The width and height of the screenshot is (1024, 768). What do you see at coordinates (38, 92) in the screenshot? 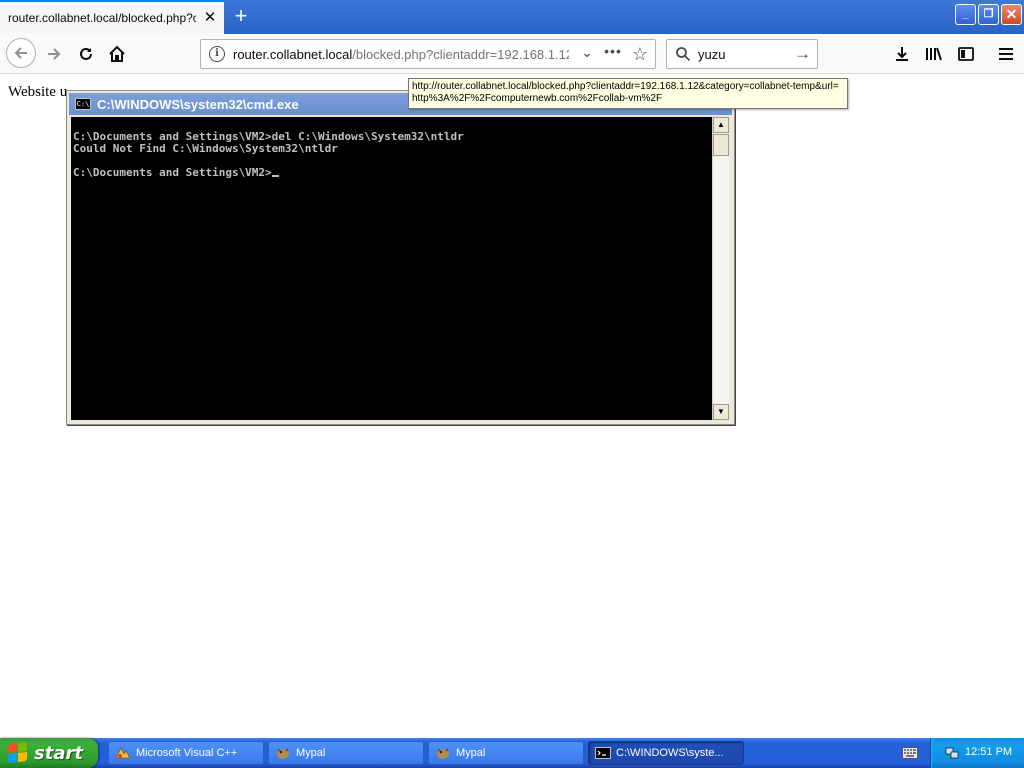
I see `page-body-text: Website u` at bounding box center [38, 92].